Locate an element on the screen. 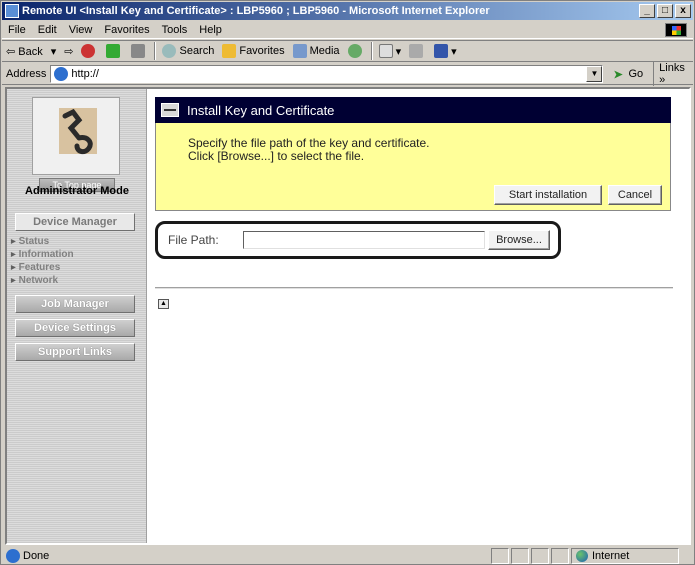 This screenshot has height=565, width=695. media-button: Media is located at coordinates (316, 51).